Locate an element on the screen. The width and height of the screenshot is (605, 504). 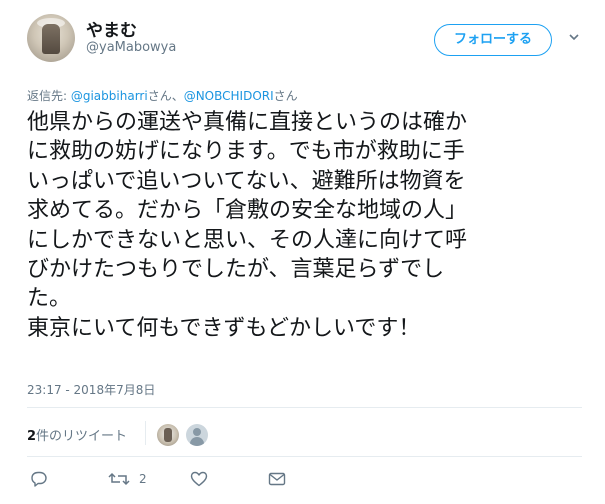
like-button is located at coordinates (199, 479).